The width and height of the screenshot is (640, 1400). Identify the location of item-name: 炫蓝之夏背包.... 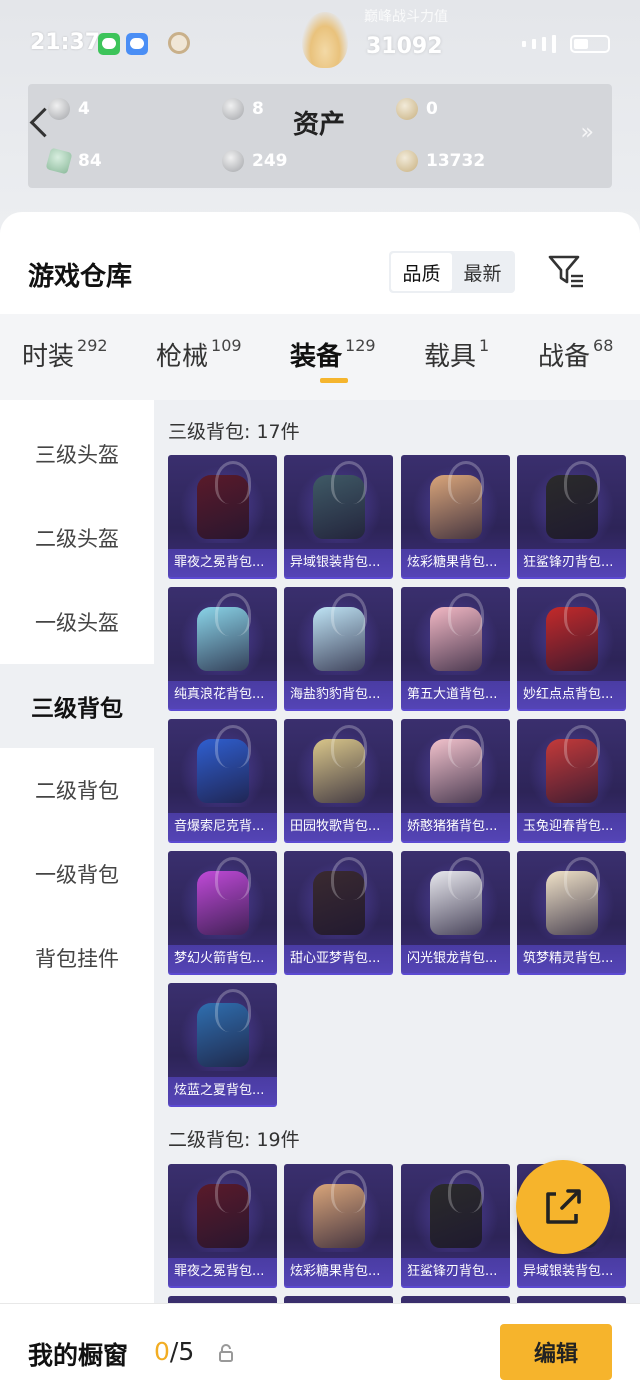
(222, 1091).